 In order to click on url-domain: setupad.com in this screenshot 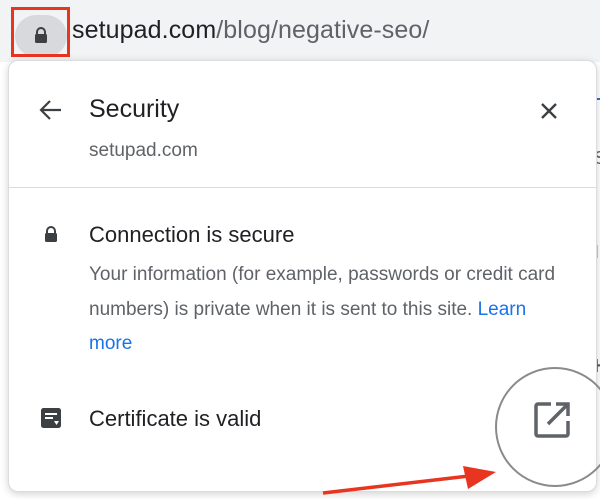, I will do `click(144, 30)`.